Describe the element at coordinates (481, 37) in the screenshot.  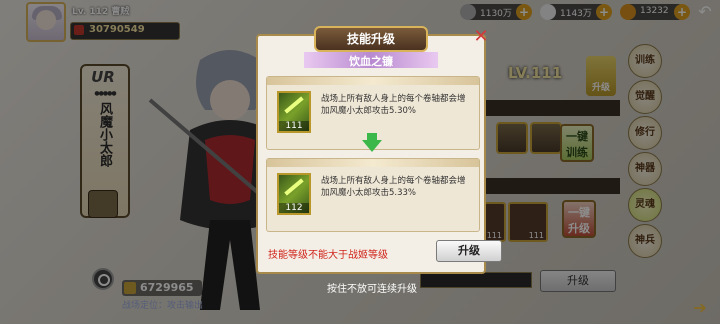
I see `close-icon: ✕` at that location.